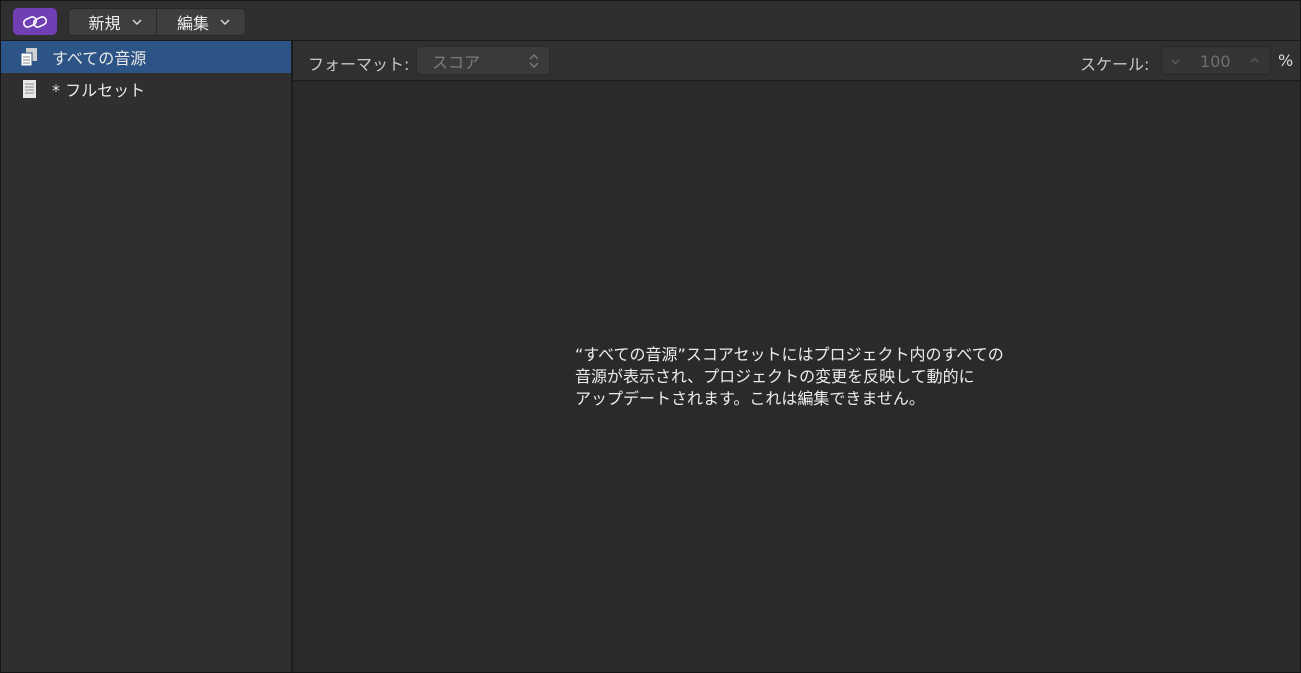  I want to click on info-message-line: 音源が表示され、プロジェクトの変更を反映して動的に, so click(775, 376).